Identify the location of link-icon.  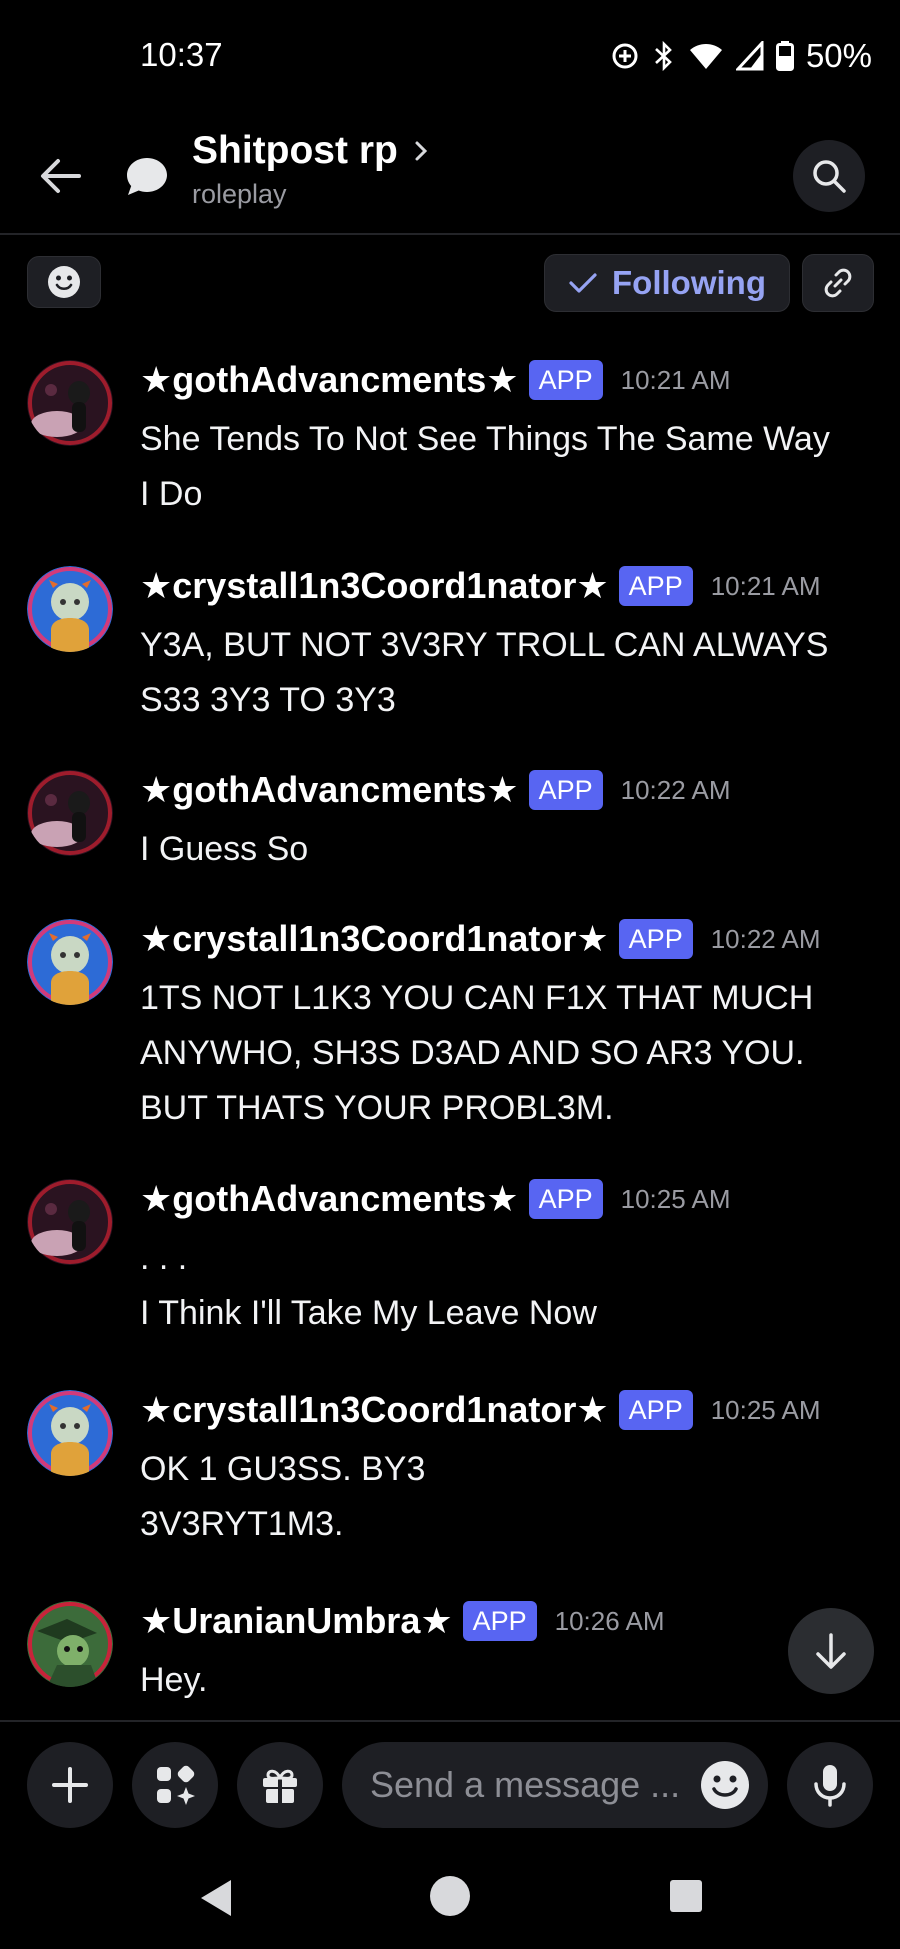
(838, 283).